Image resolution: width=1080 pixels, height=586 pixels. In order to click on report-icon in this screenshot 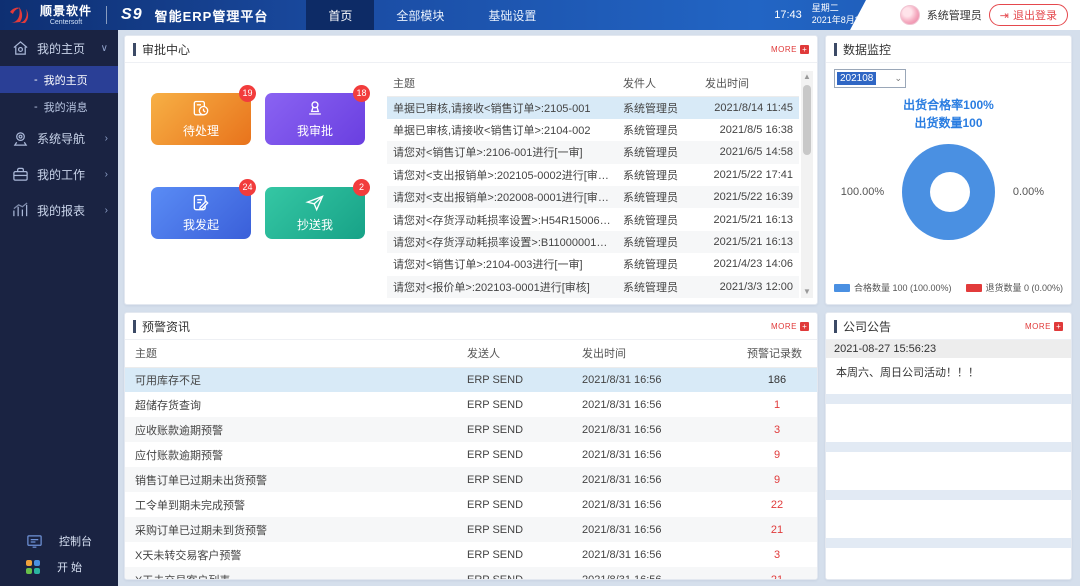, I will do `click(20, 208)`.